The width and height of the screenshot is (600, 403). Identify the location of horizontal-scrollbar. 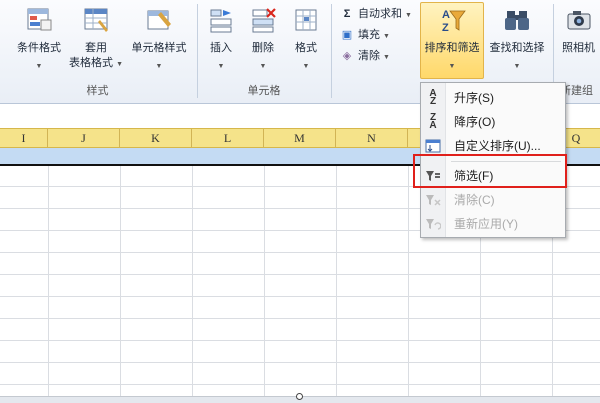
(300, 398).